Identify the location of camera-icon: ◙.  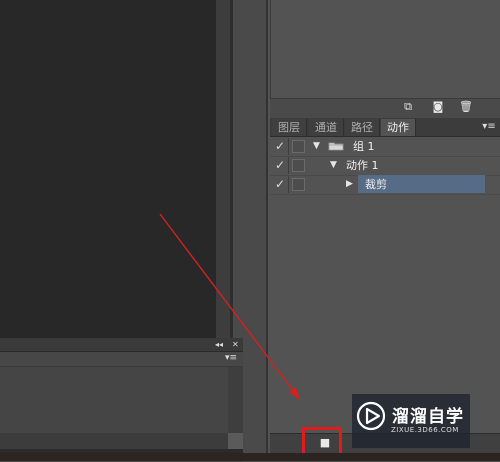
(438, 107).